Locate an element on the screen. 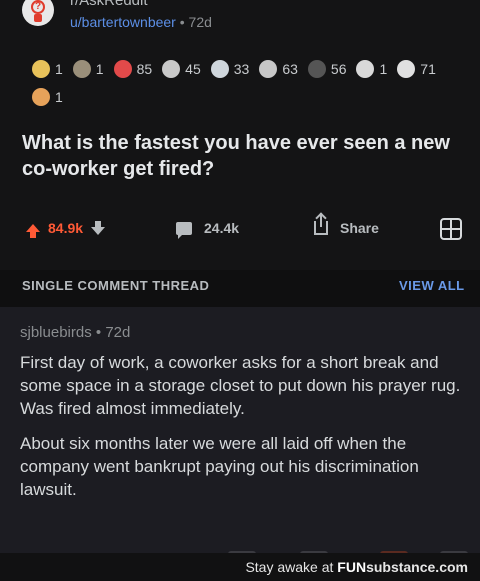 Image resolution: width=480 pixels, height=581 pixels. star-award-icon is located at coordinates (41, 97).